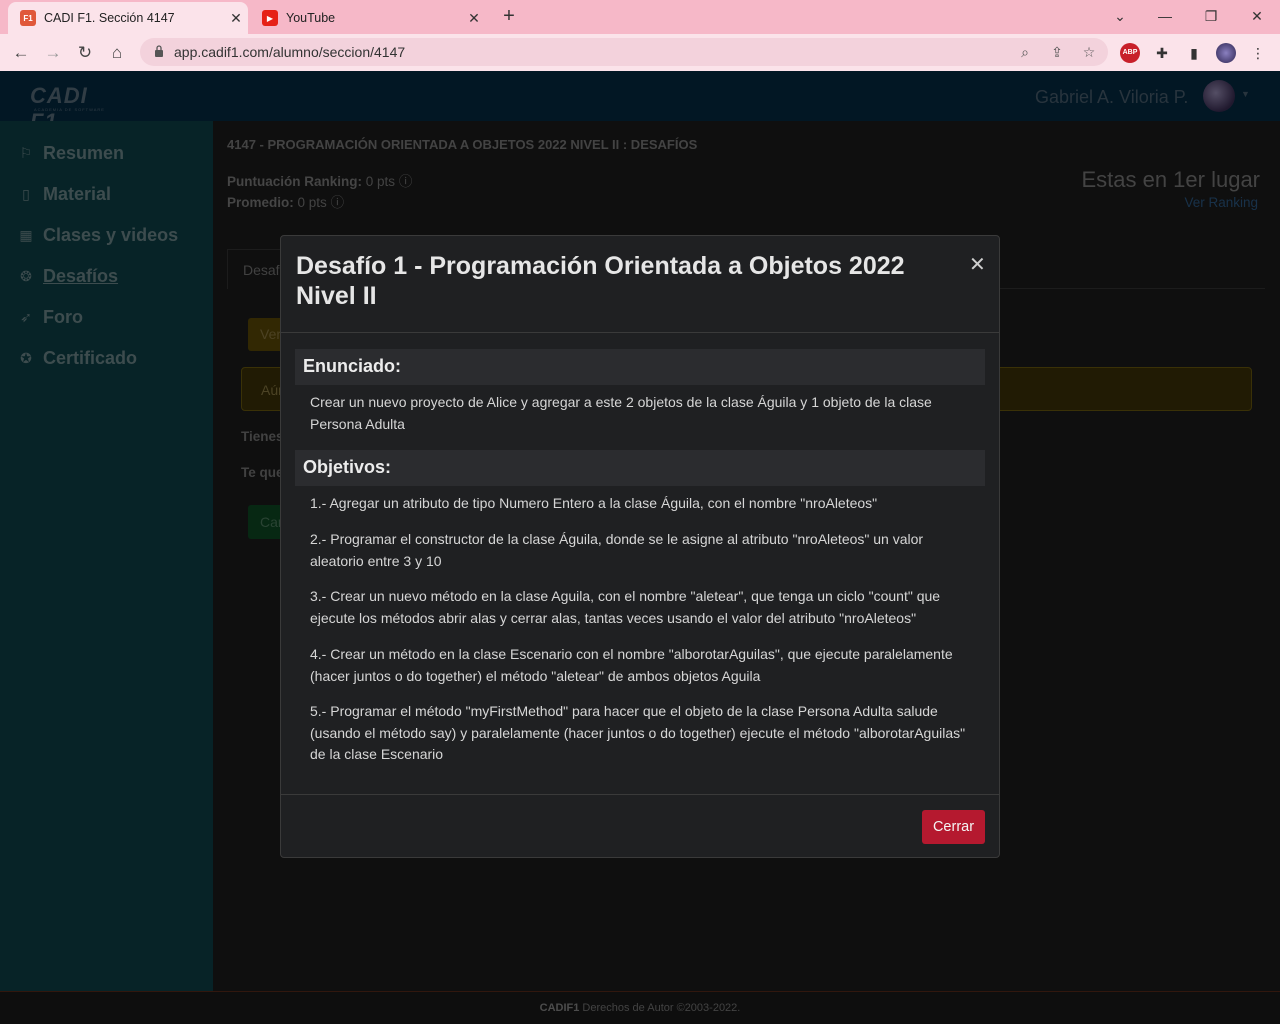  Describe the element at coordinates (624, 52) in the screenshot. I see `address-bar: app.cadif1.com/alumno/seccion/4147 ⌕ ⇪ ☆` at that location.